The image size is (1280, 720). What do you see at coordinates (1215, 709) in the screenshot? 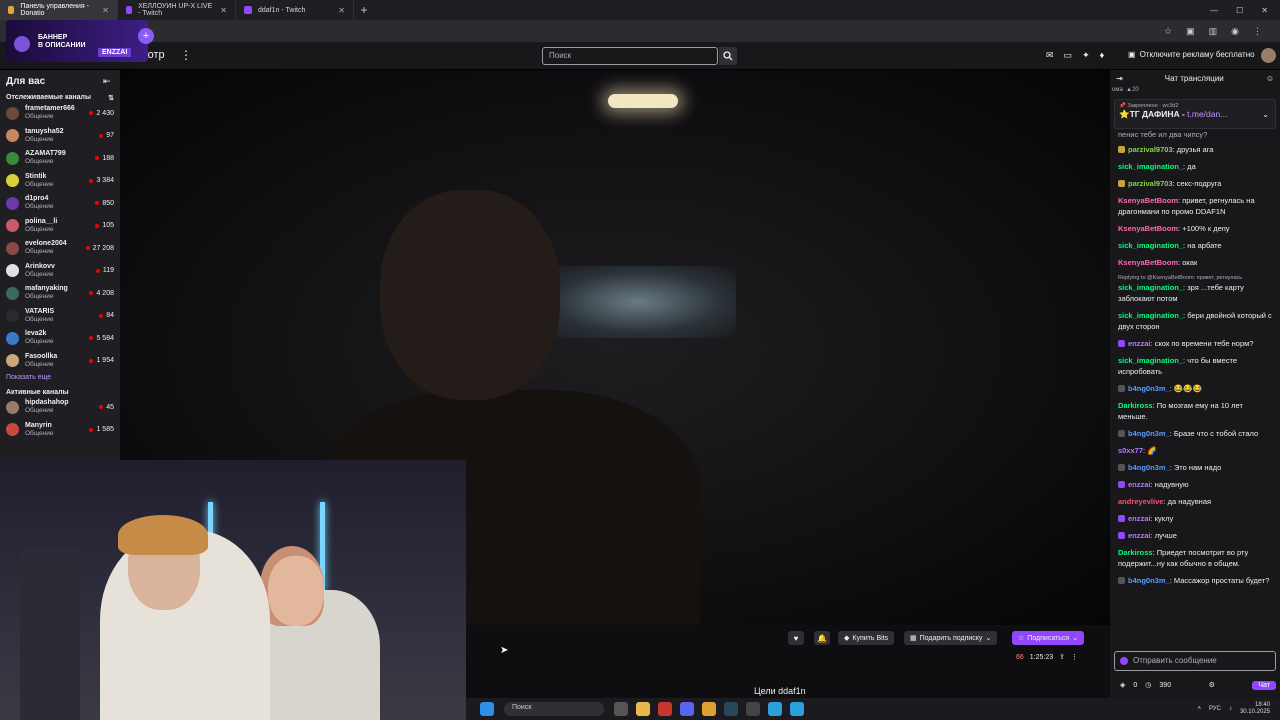
I see `lang-indicator: РУС` at bounding box center [1215, 709].